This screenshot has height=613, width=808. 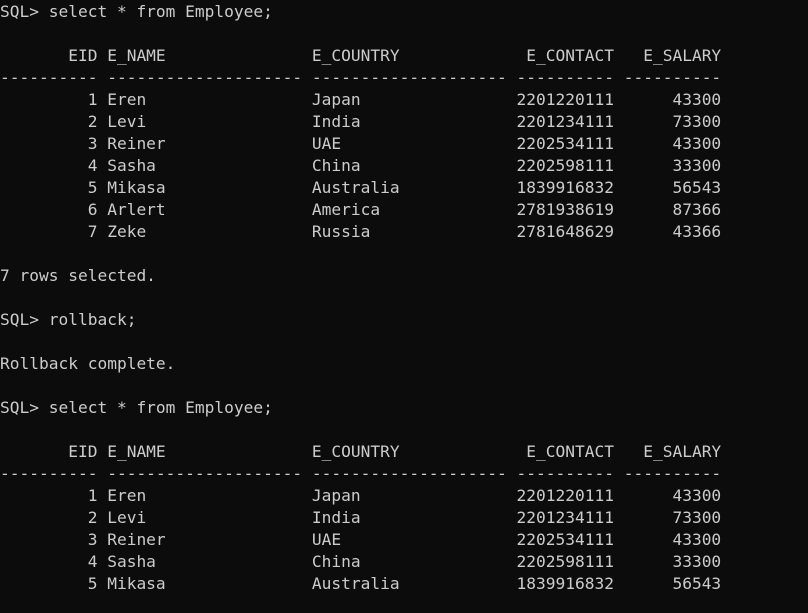 What do you see at coordinates (68, 319) in the screenshot?
I see `sql-command: SQL> rollback;` at bounding box center [68, 319].